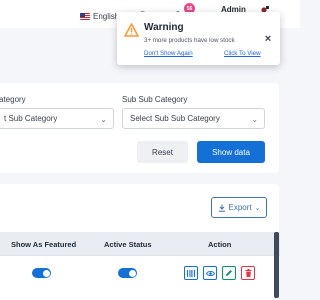 This screenshot has height=300, width=320. Describe the element at coordinates (31, 118) in the screenshot. I see `sub-category-value: t Sub Category` at that location.